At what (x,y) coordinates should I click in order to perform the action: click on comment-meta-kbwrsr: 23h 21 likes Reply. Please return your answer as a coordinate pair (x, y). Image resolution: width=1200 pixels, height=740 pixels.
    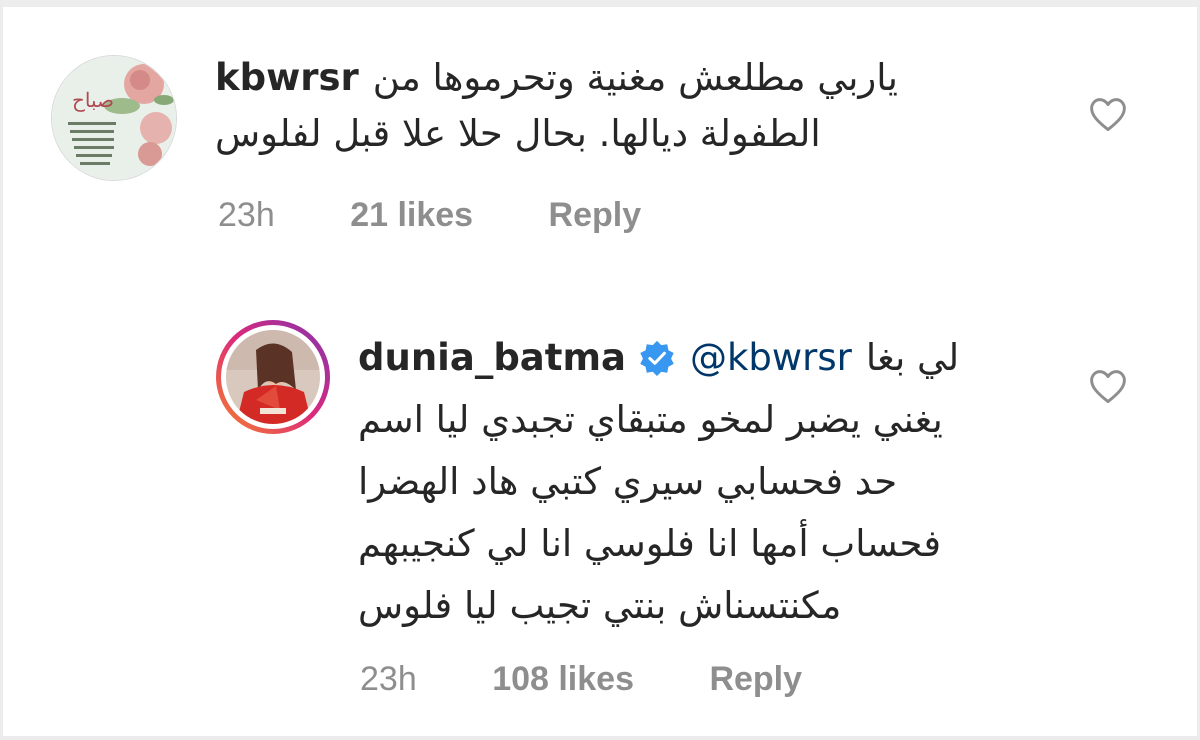
    Looking at the image, I should click on (429, 215).